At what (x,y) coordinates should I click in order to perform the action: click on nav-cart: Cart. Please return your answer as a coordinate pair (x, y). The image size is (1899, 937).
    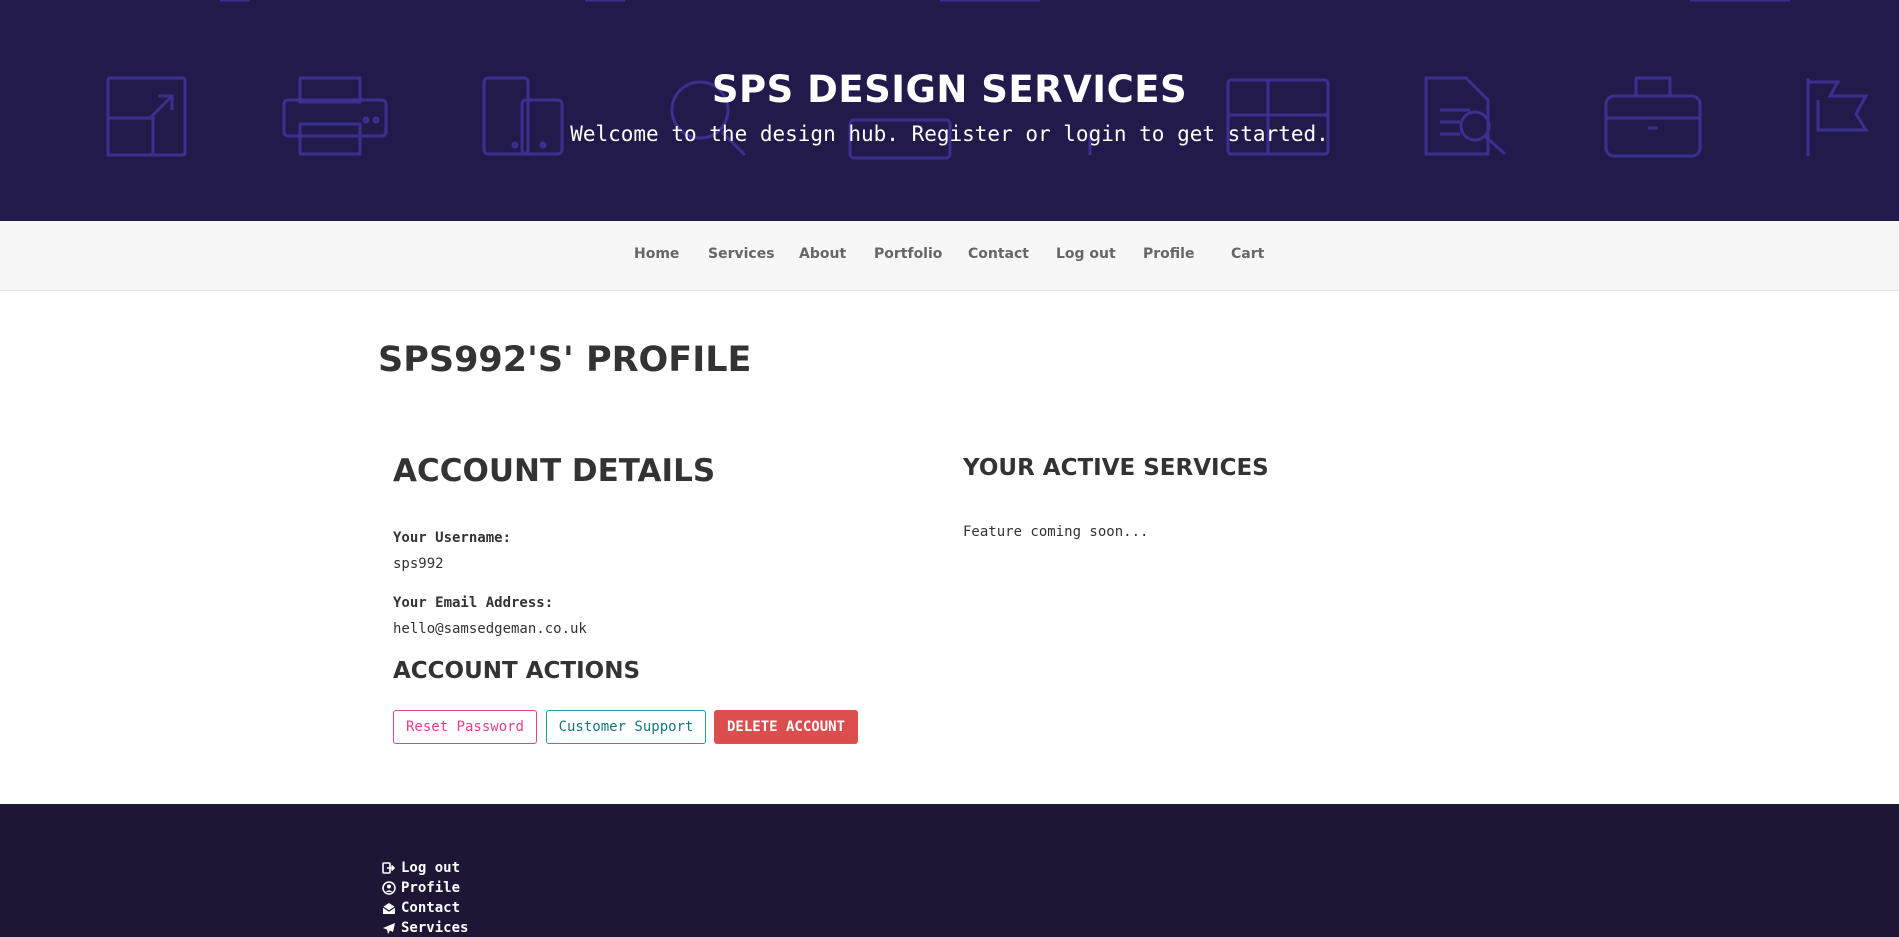
    Looking at the image, I should click on (1247, 254).